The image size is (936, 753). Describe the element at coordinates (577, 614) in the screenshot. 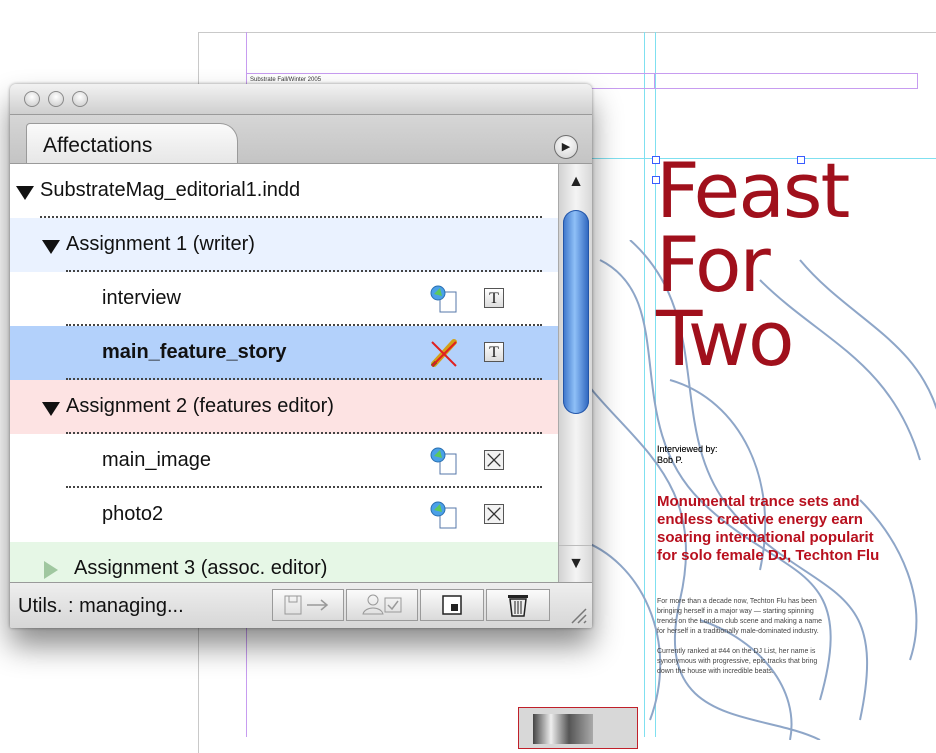

I see `resize-grip-icon` at that location.